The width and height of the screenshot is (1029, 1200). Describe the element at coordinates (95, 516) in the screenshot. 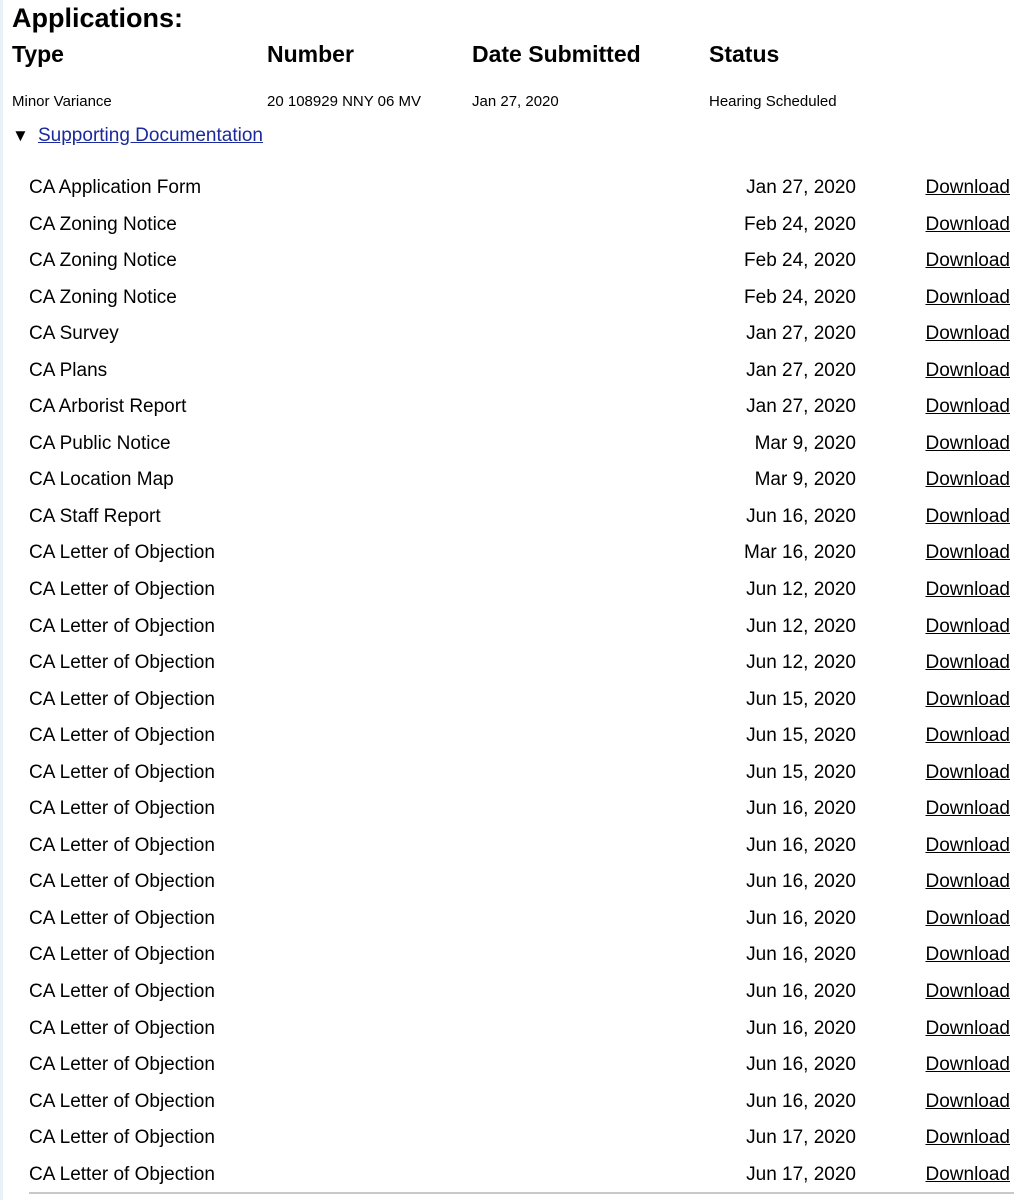

I see `document-name: CA Staff Report` at that location.